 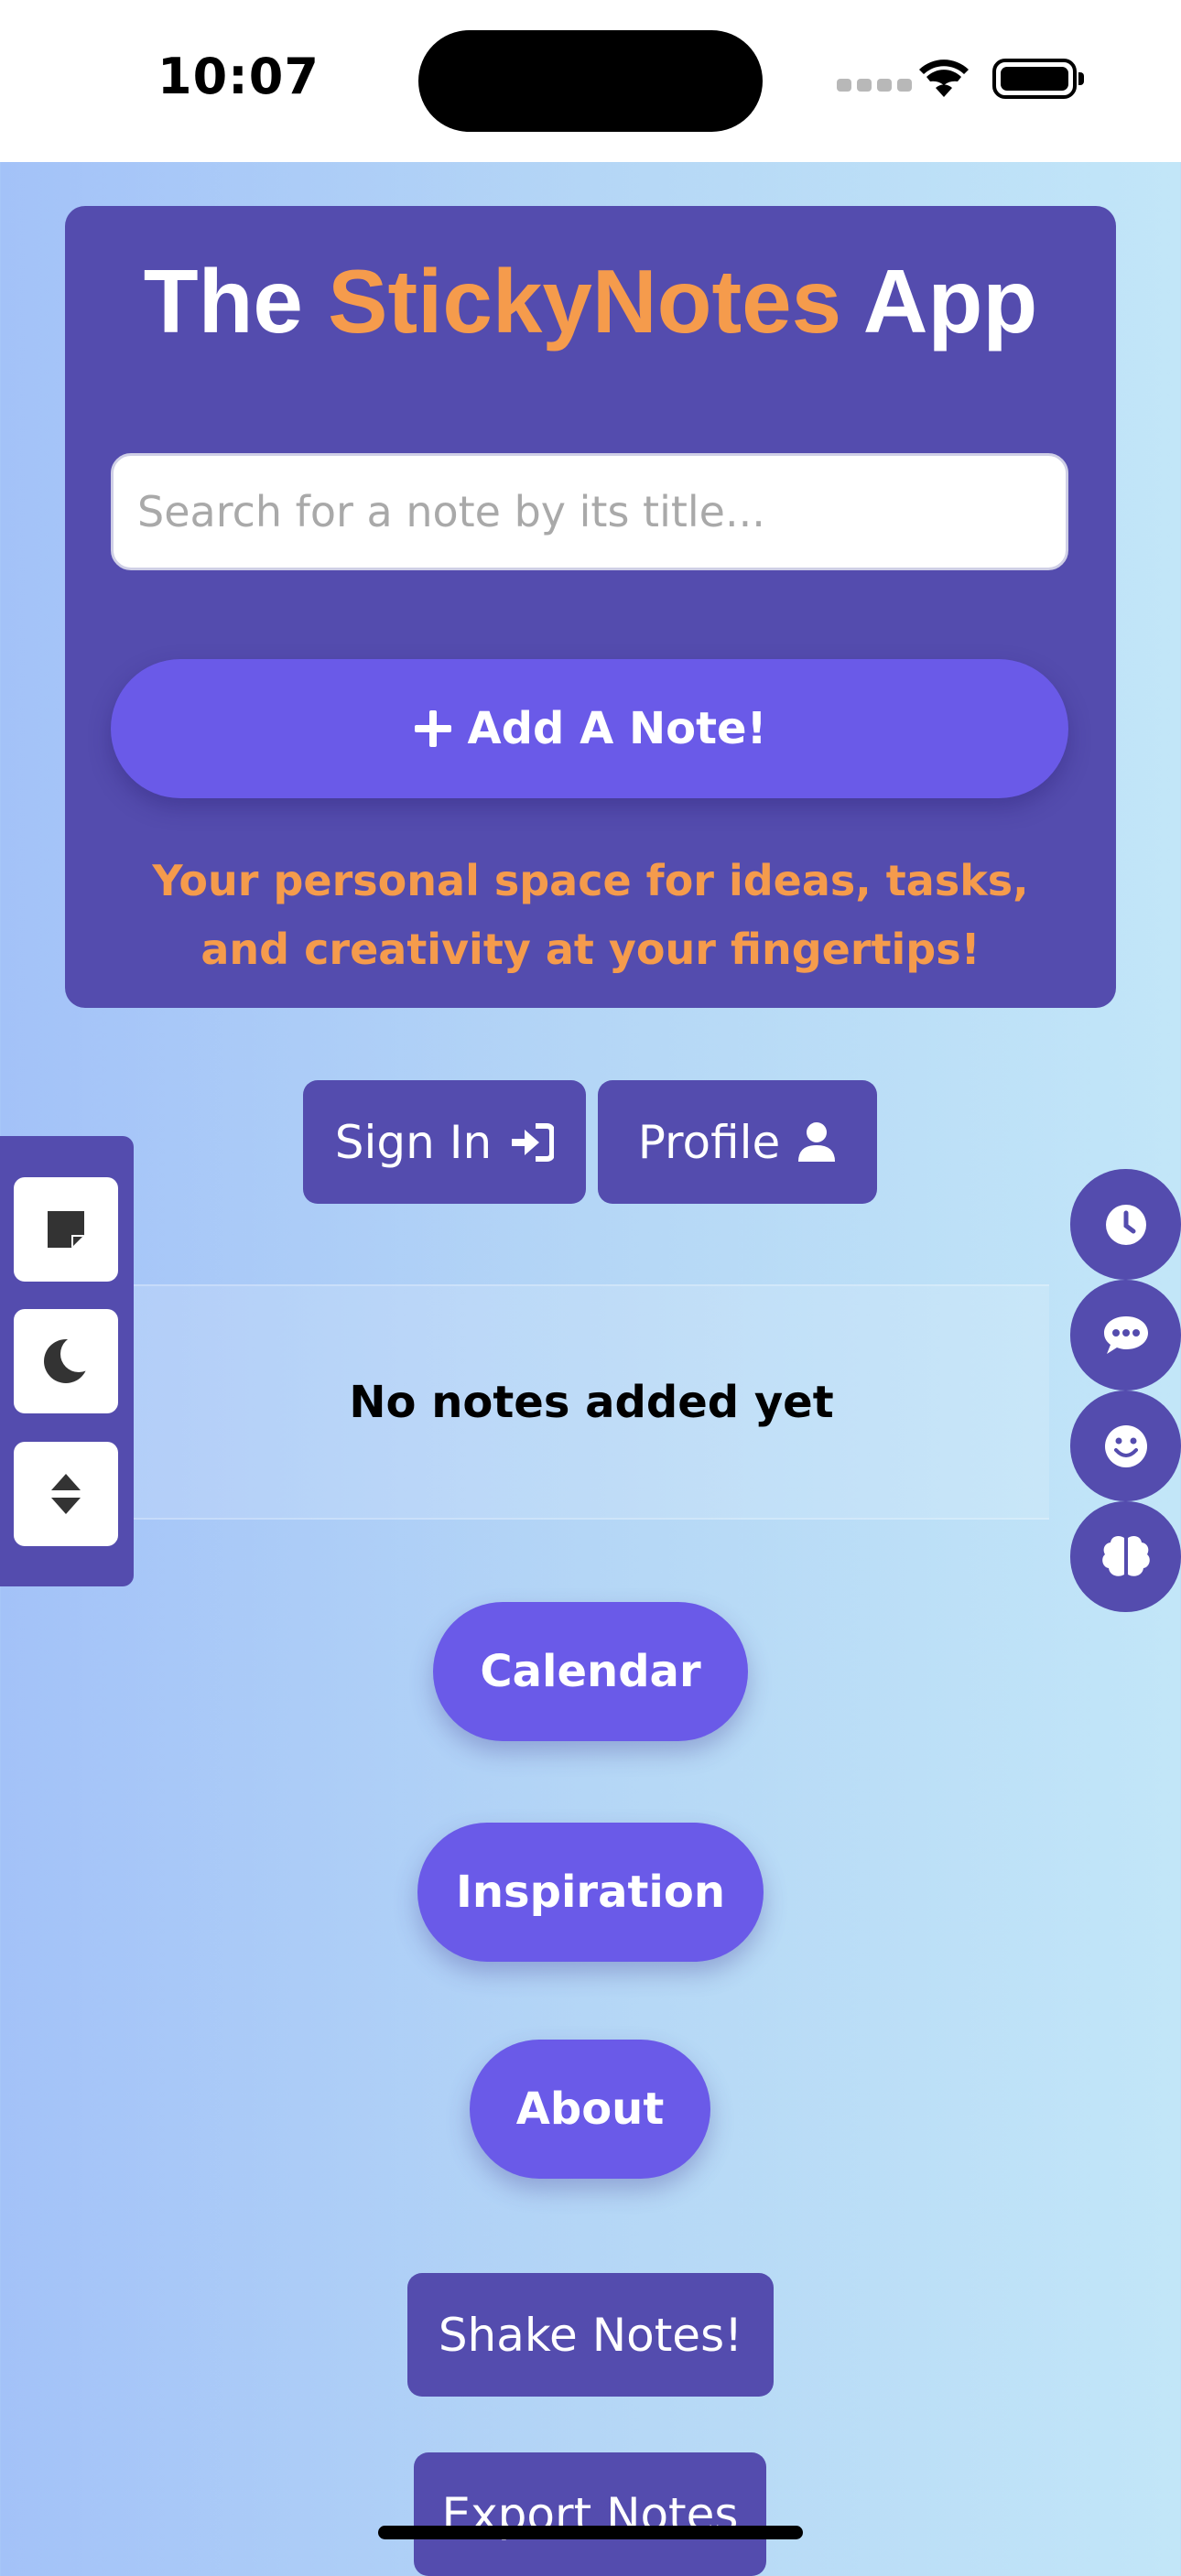 I want to click on inspiration-button: Inspiration, so click(x=590, y=1893).